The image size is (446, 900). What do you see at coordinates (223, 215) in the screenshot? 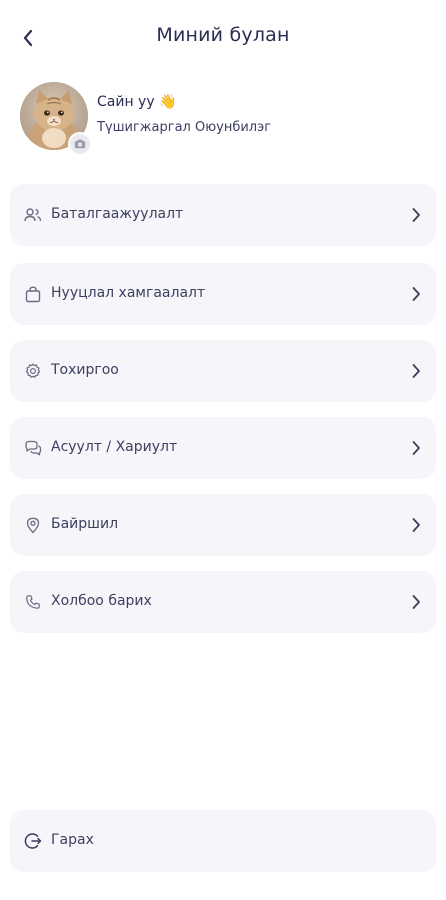
I see `menu-item-verification: Баталгаажуулалт` at bounding box center [223, 215].